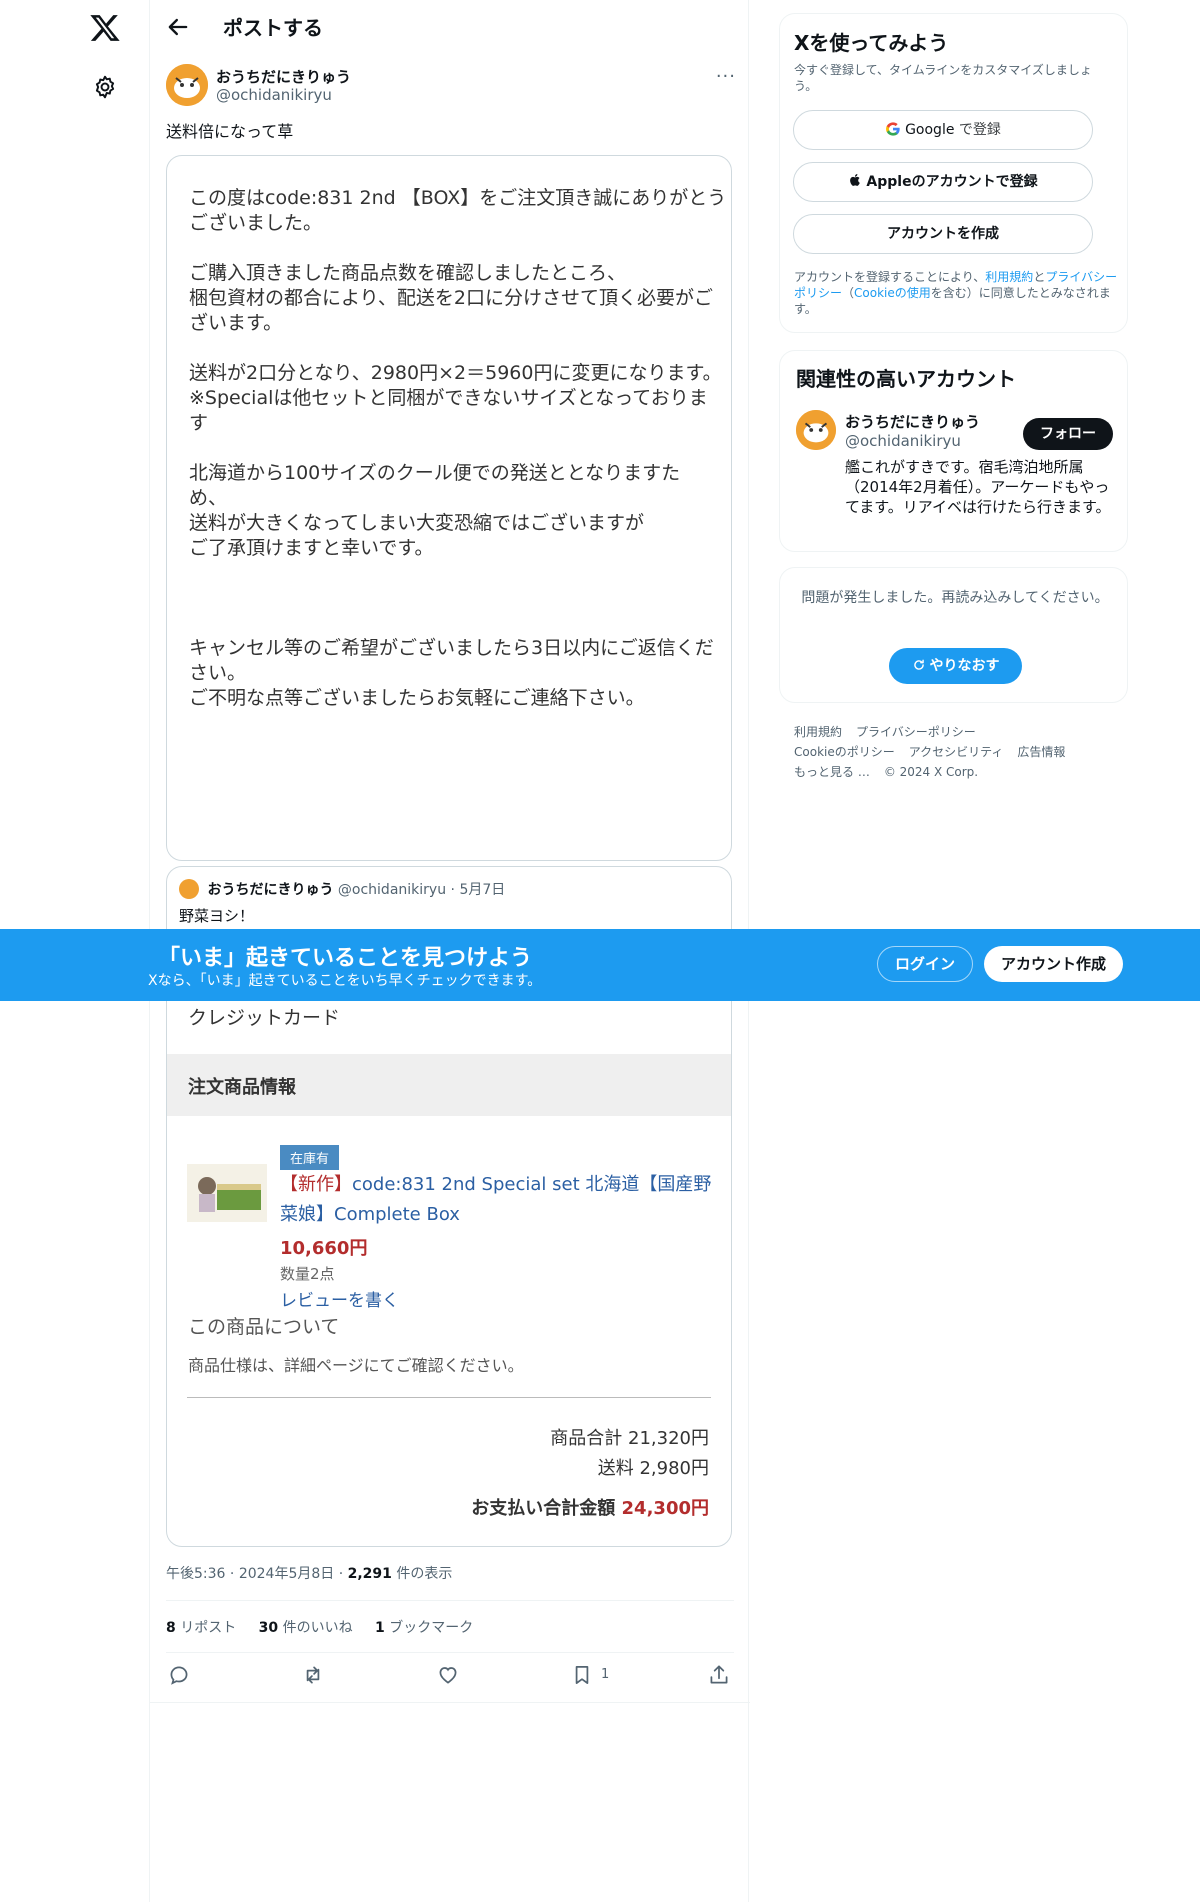 The image size is (1200, 1902). I want to click on share-icon, so click(719, 1675).